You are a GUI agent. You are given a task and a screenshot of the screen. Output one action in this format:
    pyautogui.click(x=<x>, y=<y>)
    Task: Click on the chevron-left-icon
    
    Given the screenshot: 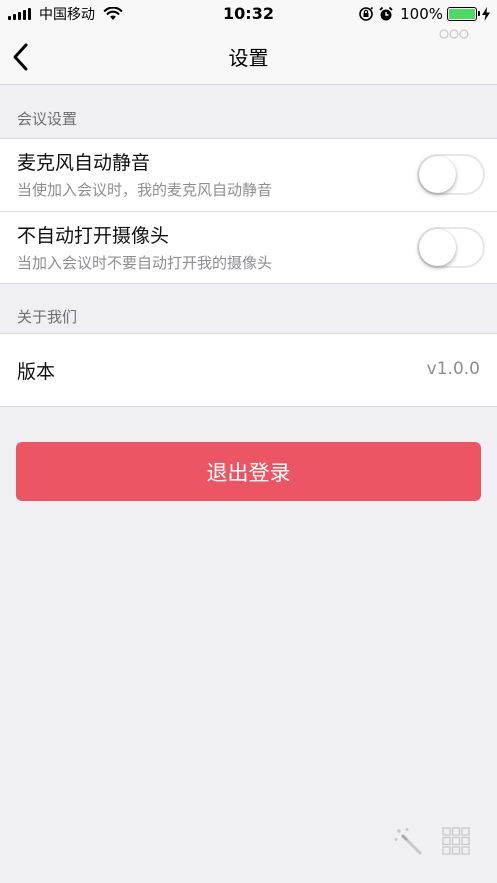 What is the action you would take?
    pyautogui.click(x=22, y=57)
    